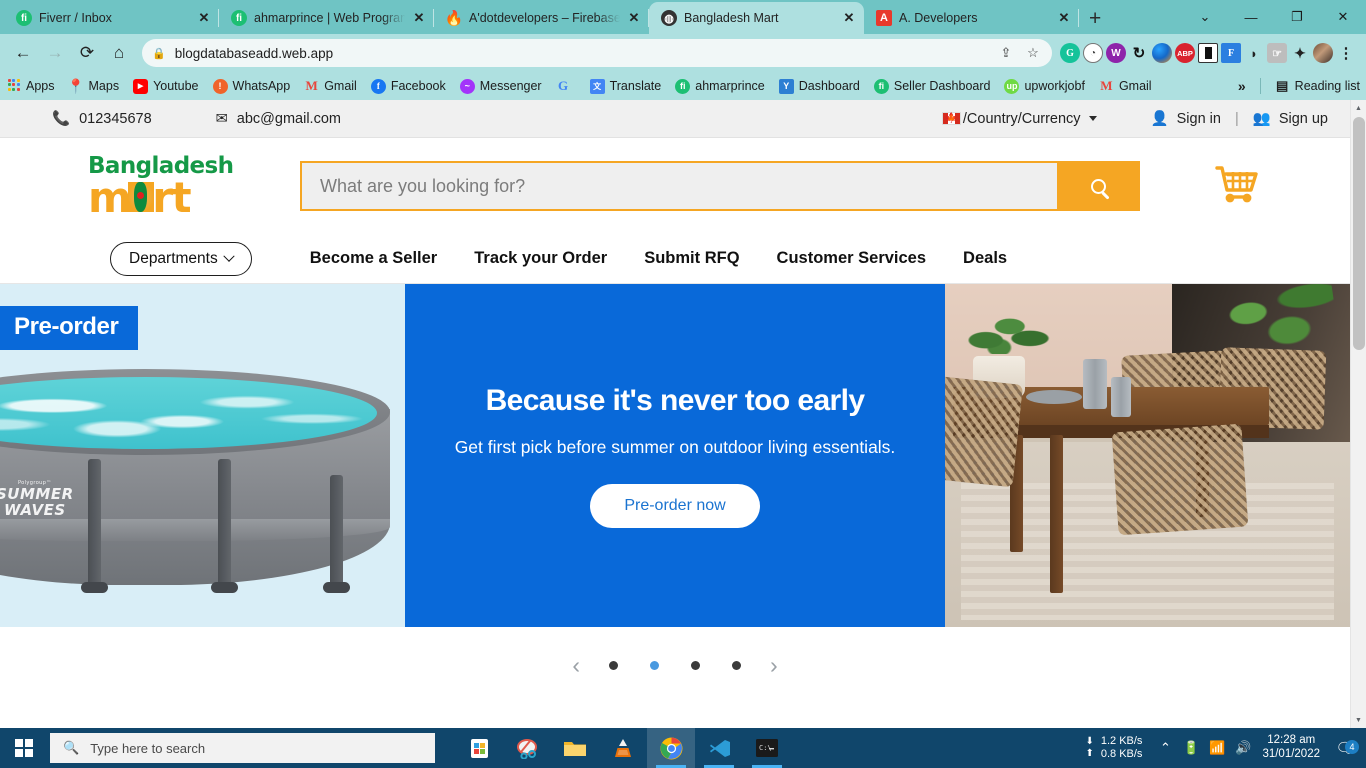  Describe the element at coordinates (576, 665) in the screenshot. I see `carousel-prev-button: ‹` at that location.